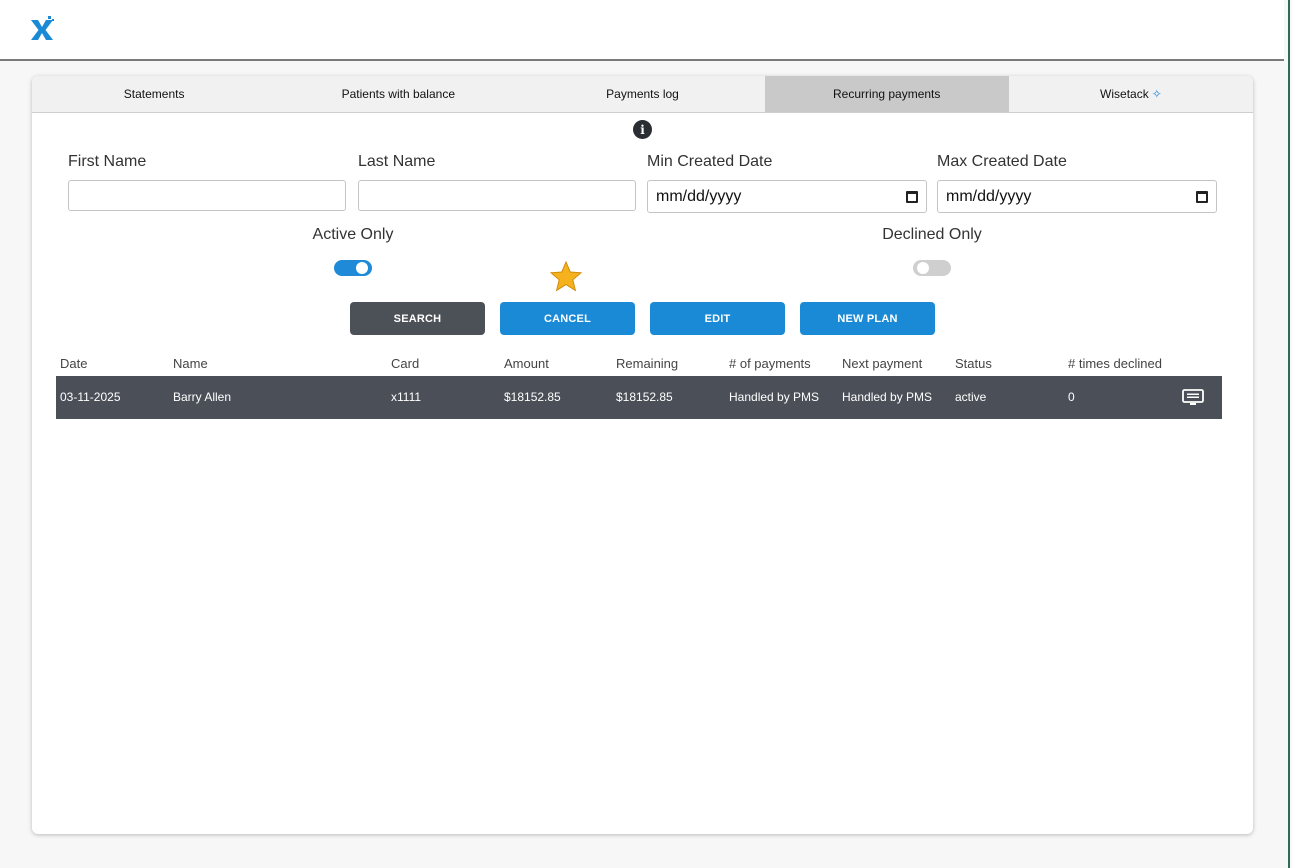  I want to click on column-header-card: Card, so click(405, 363).